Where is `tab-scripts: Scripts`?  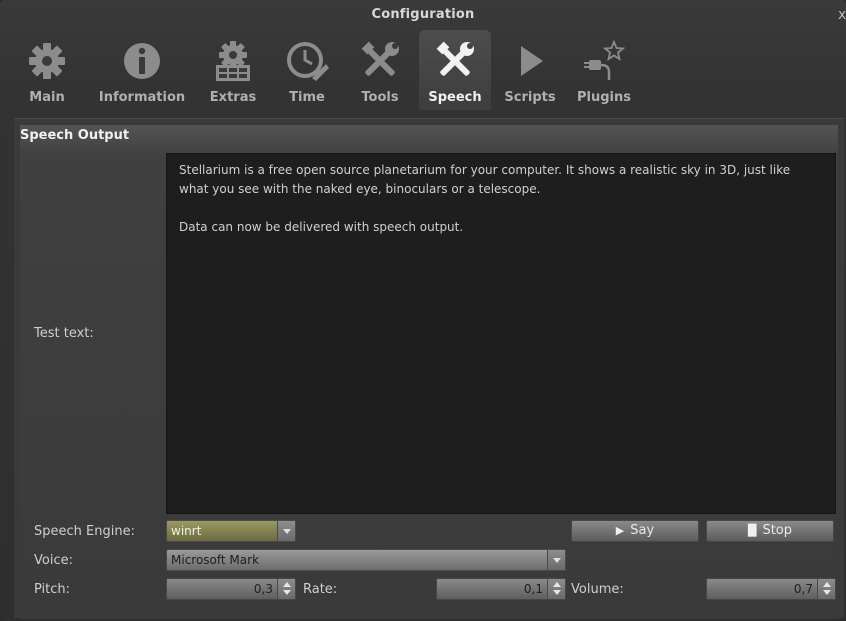
tab-scripts: Scripts is located at coordinates (530, 70).